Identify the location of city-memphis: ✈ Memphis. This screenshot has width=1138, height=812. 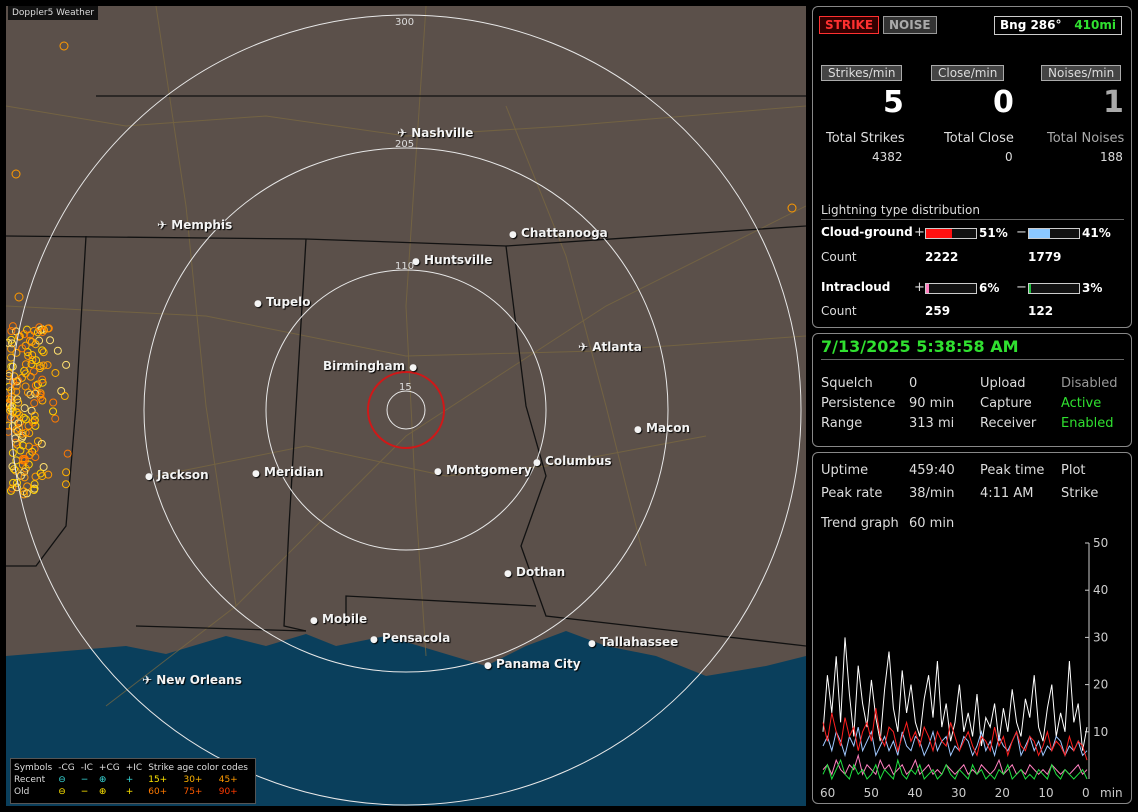
(194, 225).